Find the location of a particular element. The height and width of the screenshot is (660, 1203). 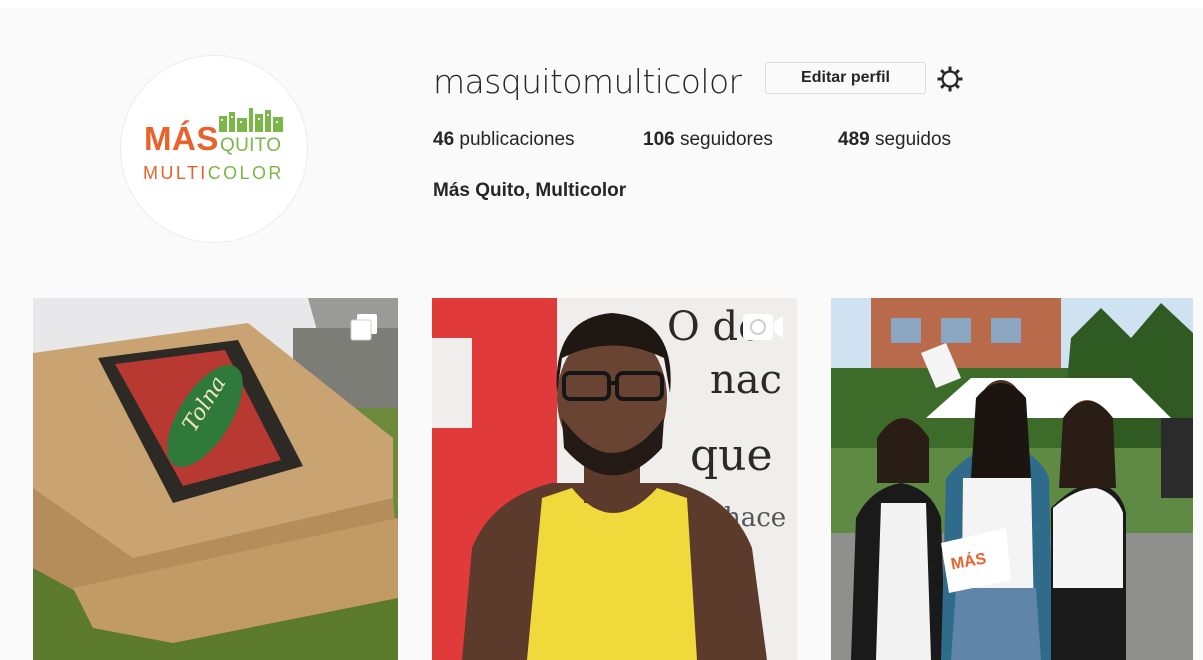

profile-full-name: Más Quito, Multicolor is located at coordinates (530, 190).